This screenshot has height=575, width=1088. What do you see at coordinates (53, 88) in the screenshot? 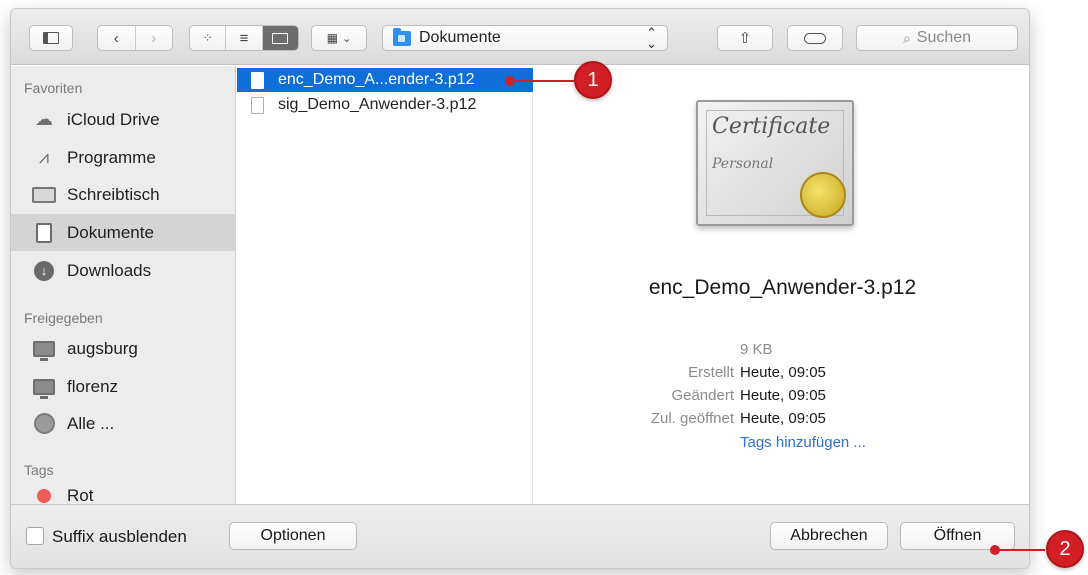
I see `favorites-header: Favoriten` at bounding box center [53, 88].